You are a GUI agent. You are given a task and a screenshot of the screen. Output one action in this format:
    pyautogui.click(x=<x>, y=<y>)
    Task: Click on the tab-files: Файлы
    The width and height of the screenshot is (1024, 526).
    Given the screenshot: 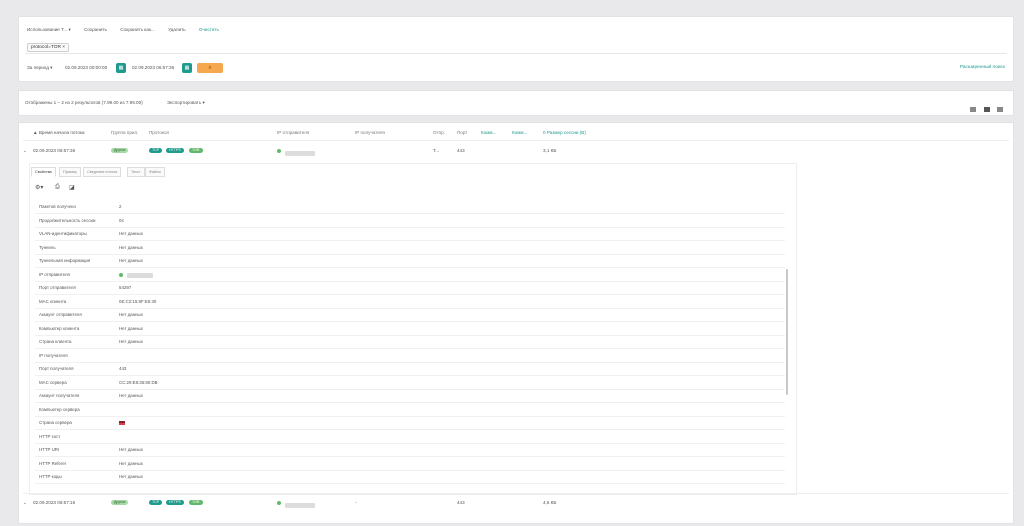 What is the action you would take?
    pyautogui.click(x=155, y=172)
    